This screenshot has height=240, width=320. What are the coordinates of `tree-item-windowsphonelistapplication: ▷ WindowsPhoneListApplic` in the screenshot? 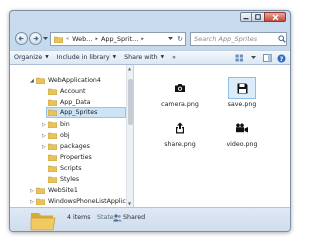 It's located at (78, 201).